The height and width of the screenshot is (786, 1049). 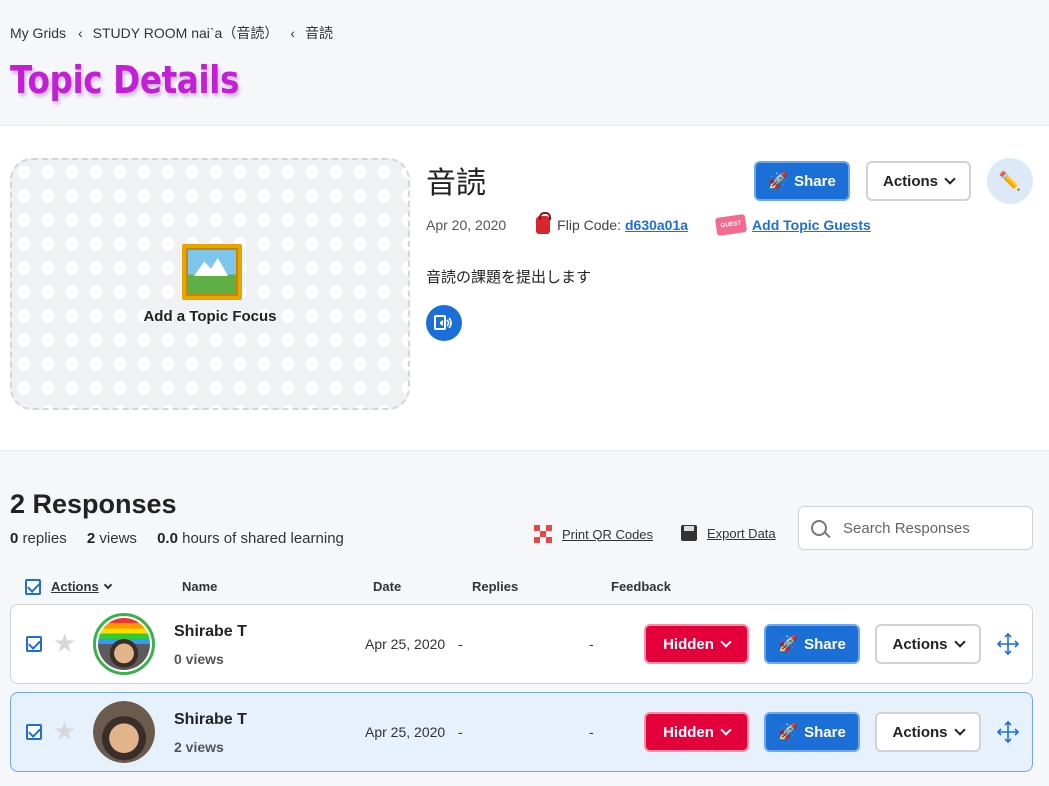 What do you see at coordinates (656, 225) in the screenshot?
I see `flip-code-link: d630a01a` at bounding box center [656, 225].